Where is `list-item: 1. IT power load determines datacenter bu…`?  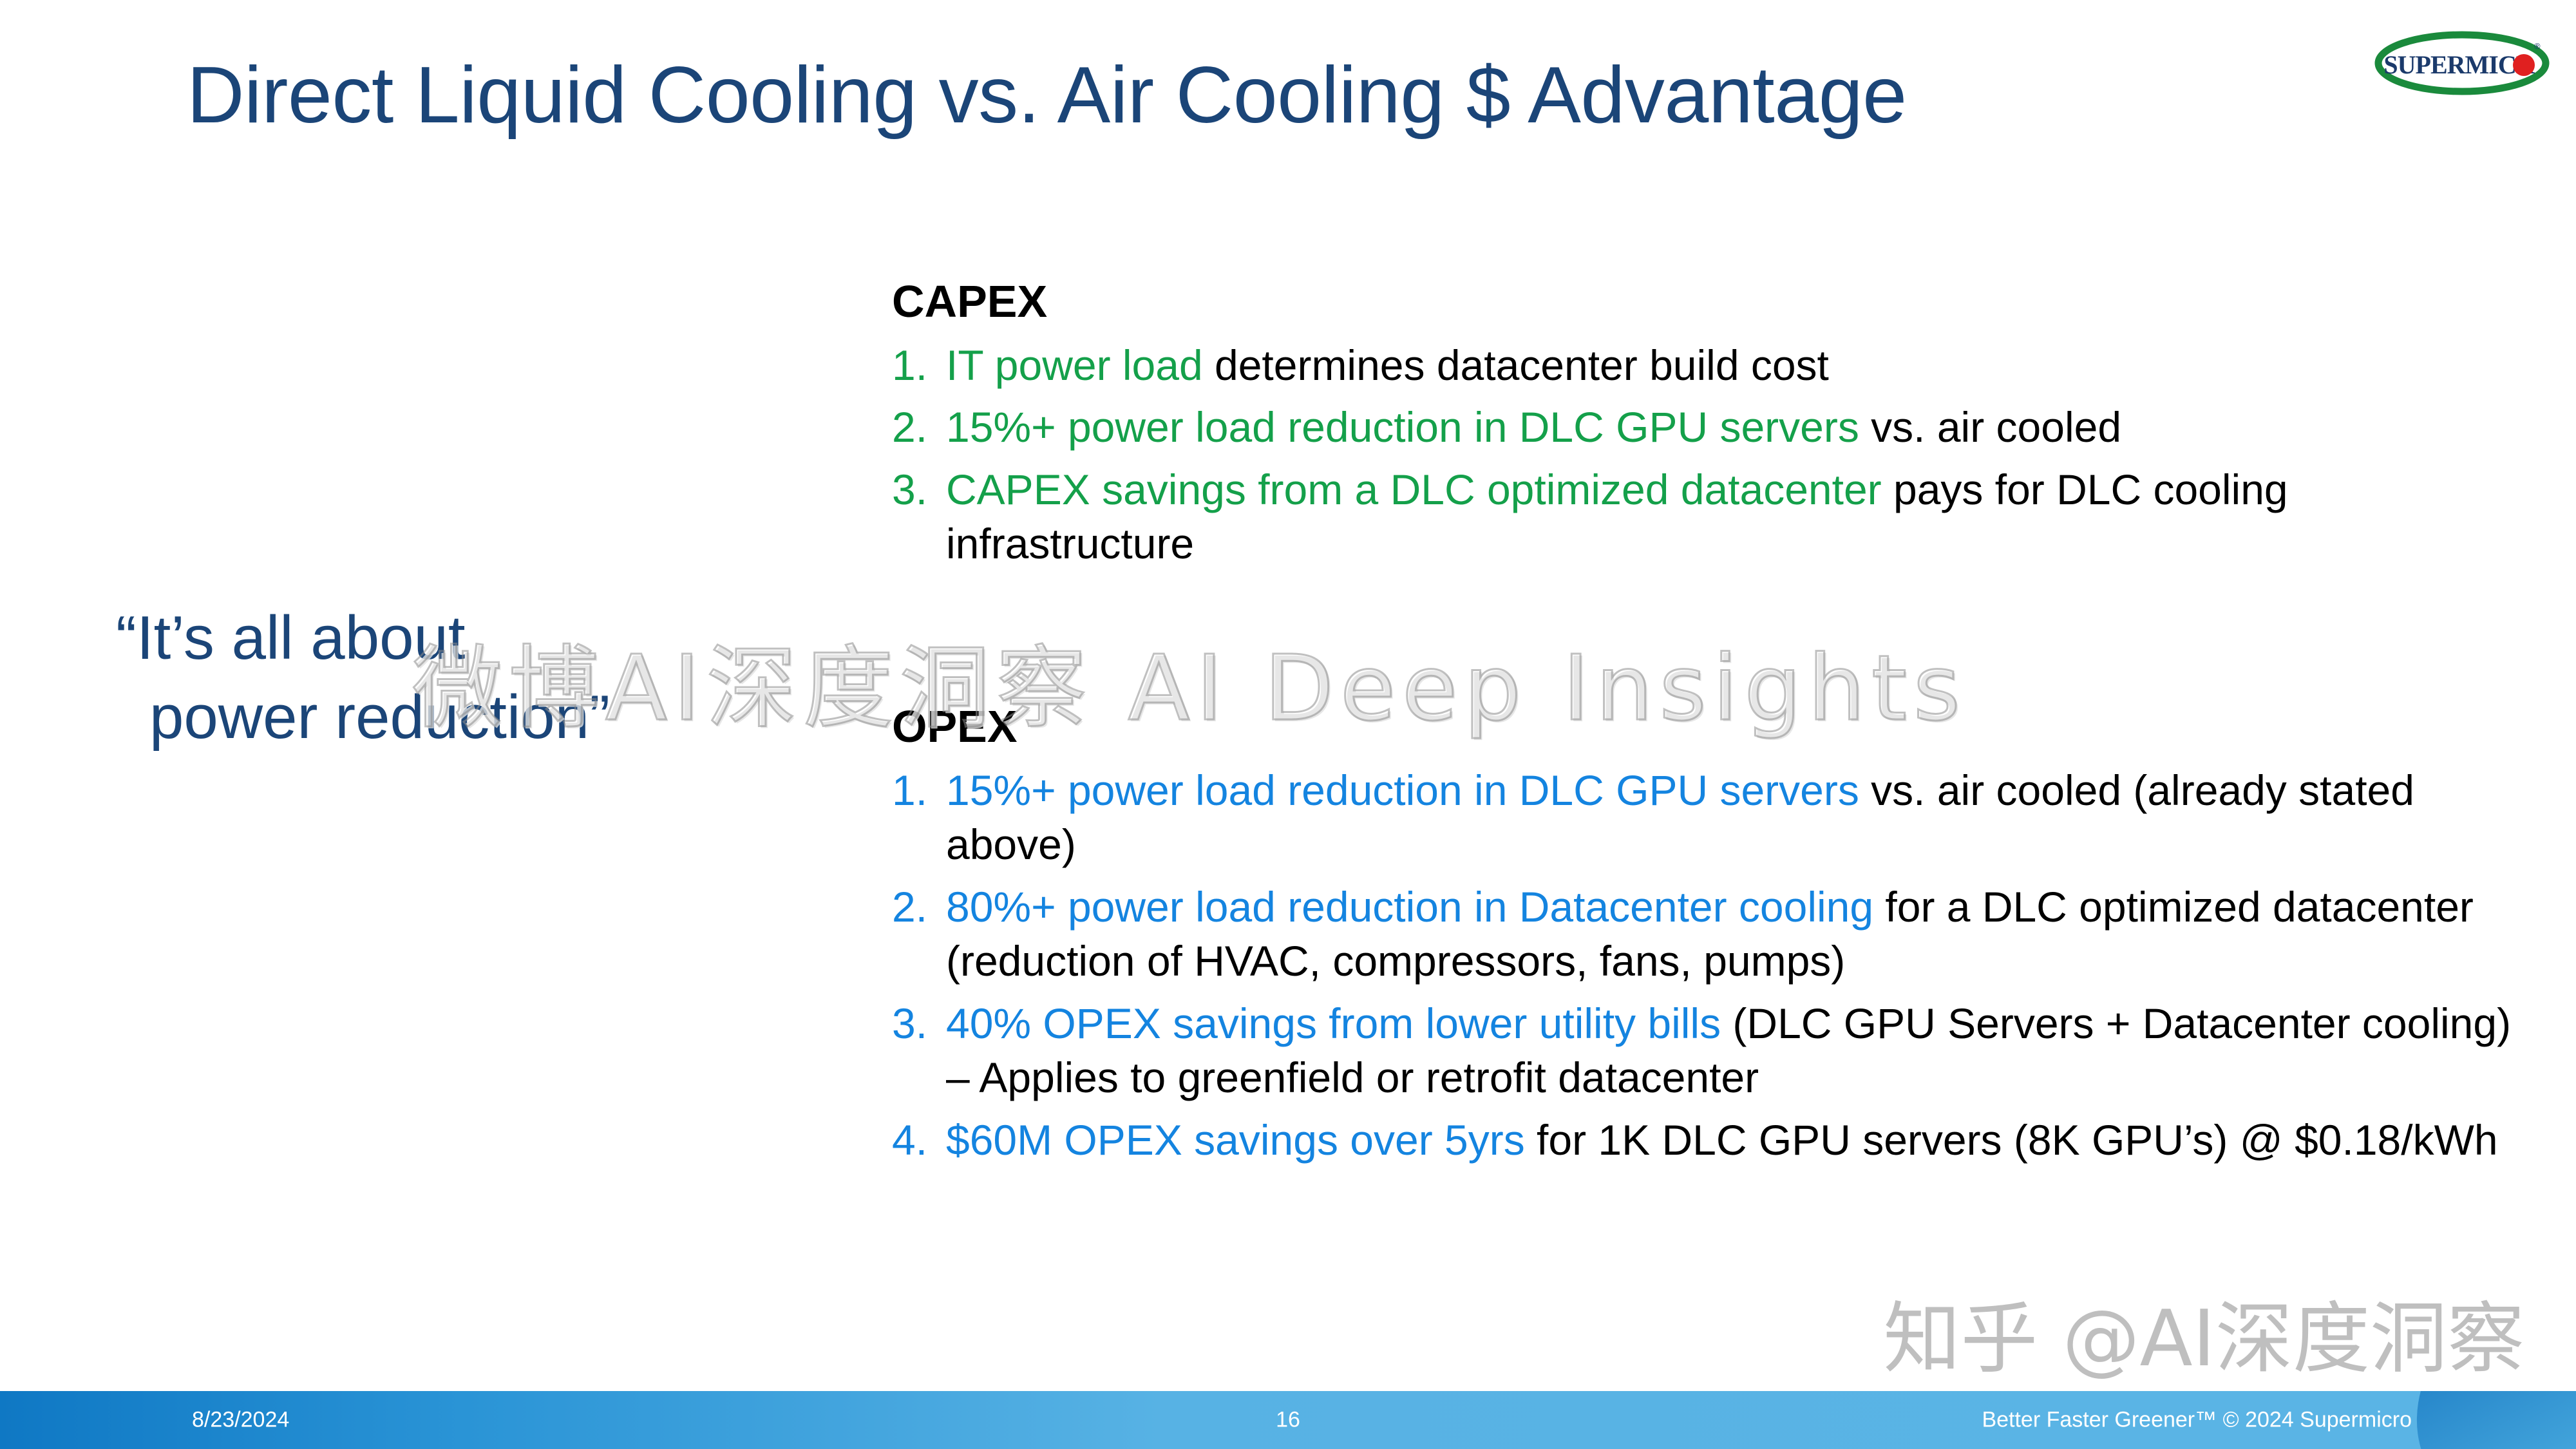 list-item: 1. IT power load determines datacenter bu… is located at coordinates (1704, 365).